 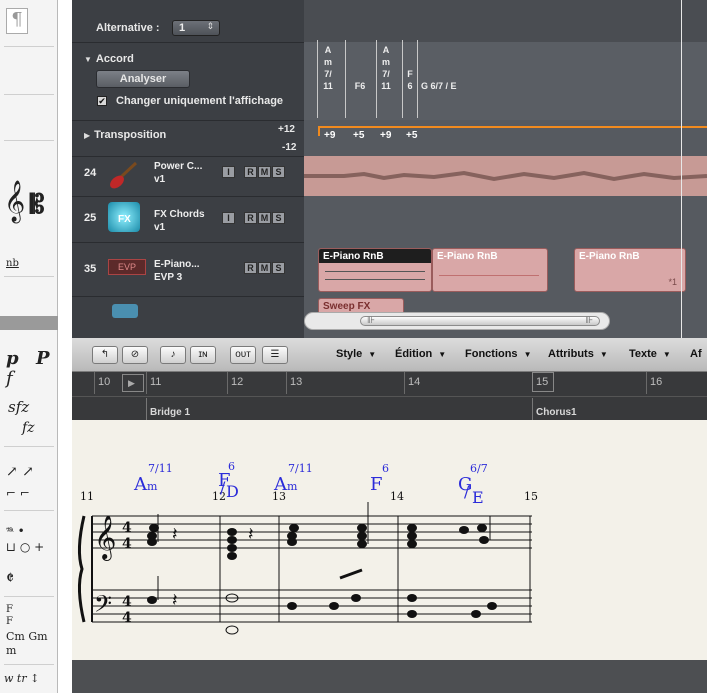 I want to click on midi-region-selected: E-Piano RnB, so click(x=375, y=270).